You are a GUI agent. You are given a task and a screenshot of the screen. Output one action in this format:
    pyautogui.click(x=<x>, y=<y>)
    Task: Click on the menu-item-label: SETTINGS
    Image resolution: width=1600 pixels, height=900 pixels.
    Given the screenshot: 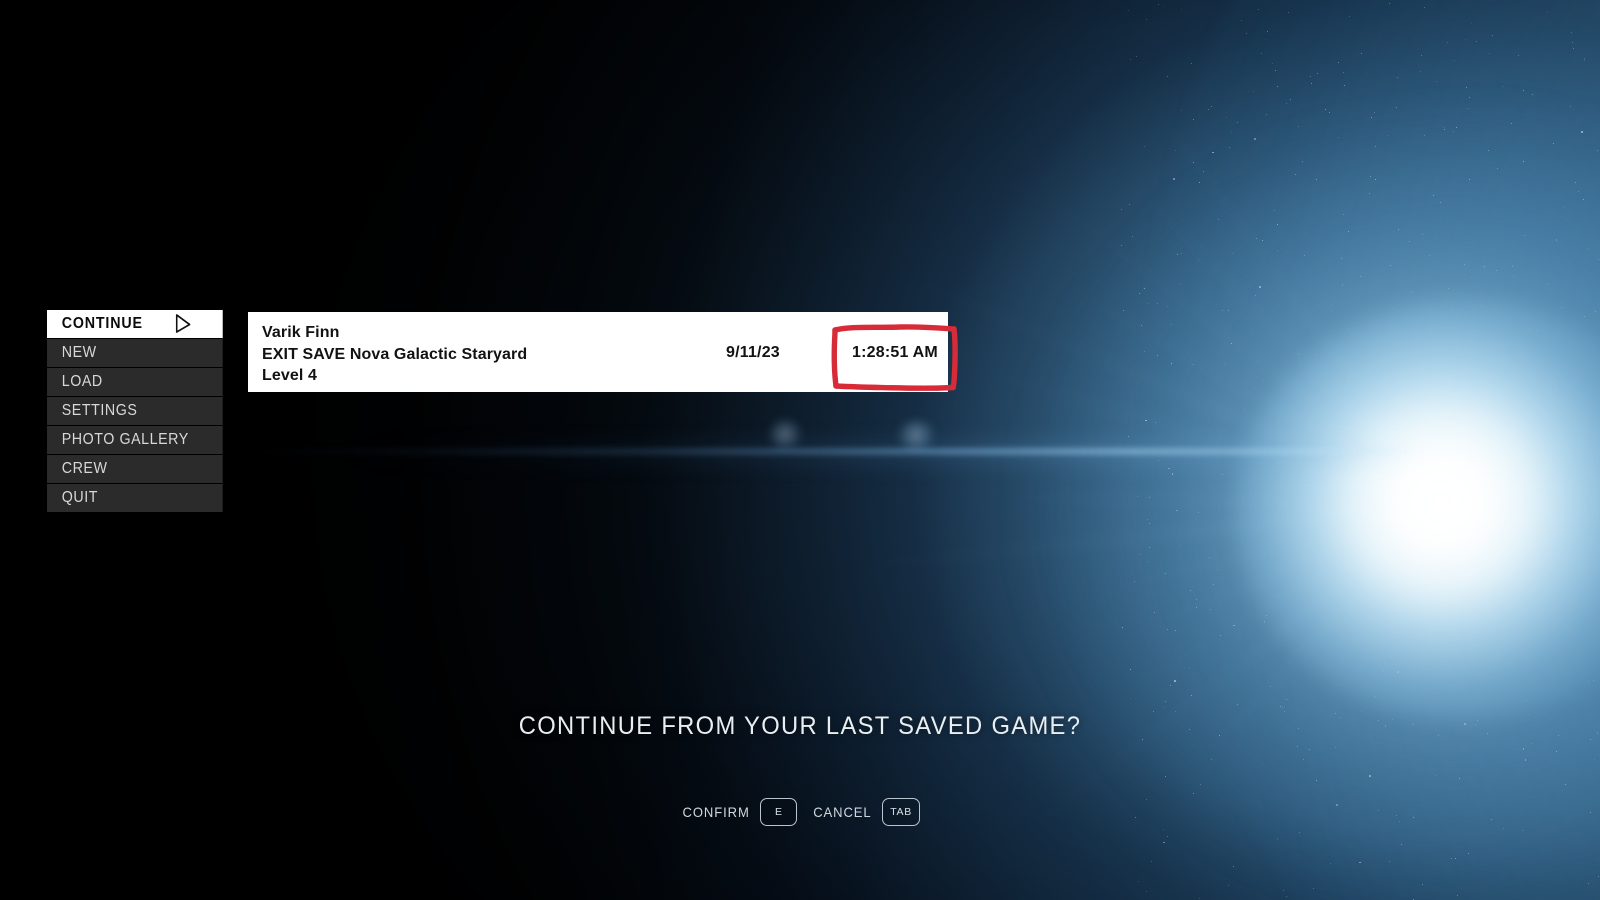 What is the action you would take?
    pyautogui.click(x=99, y=410)
    